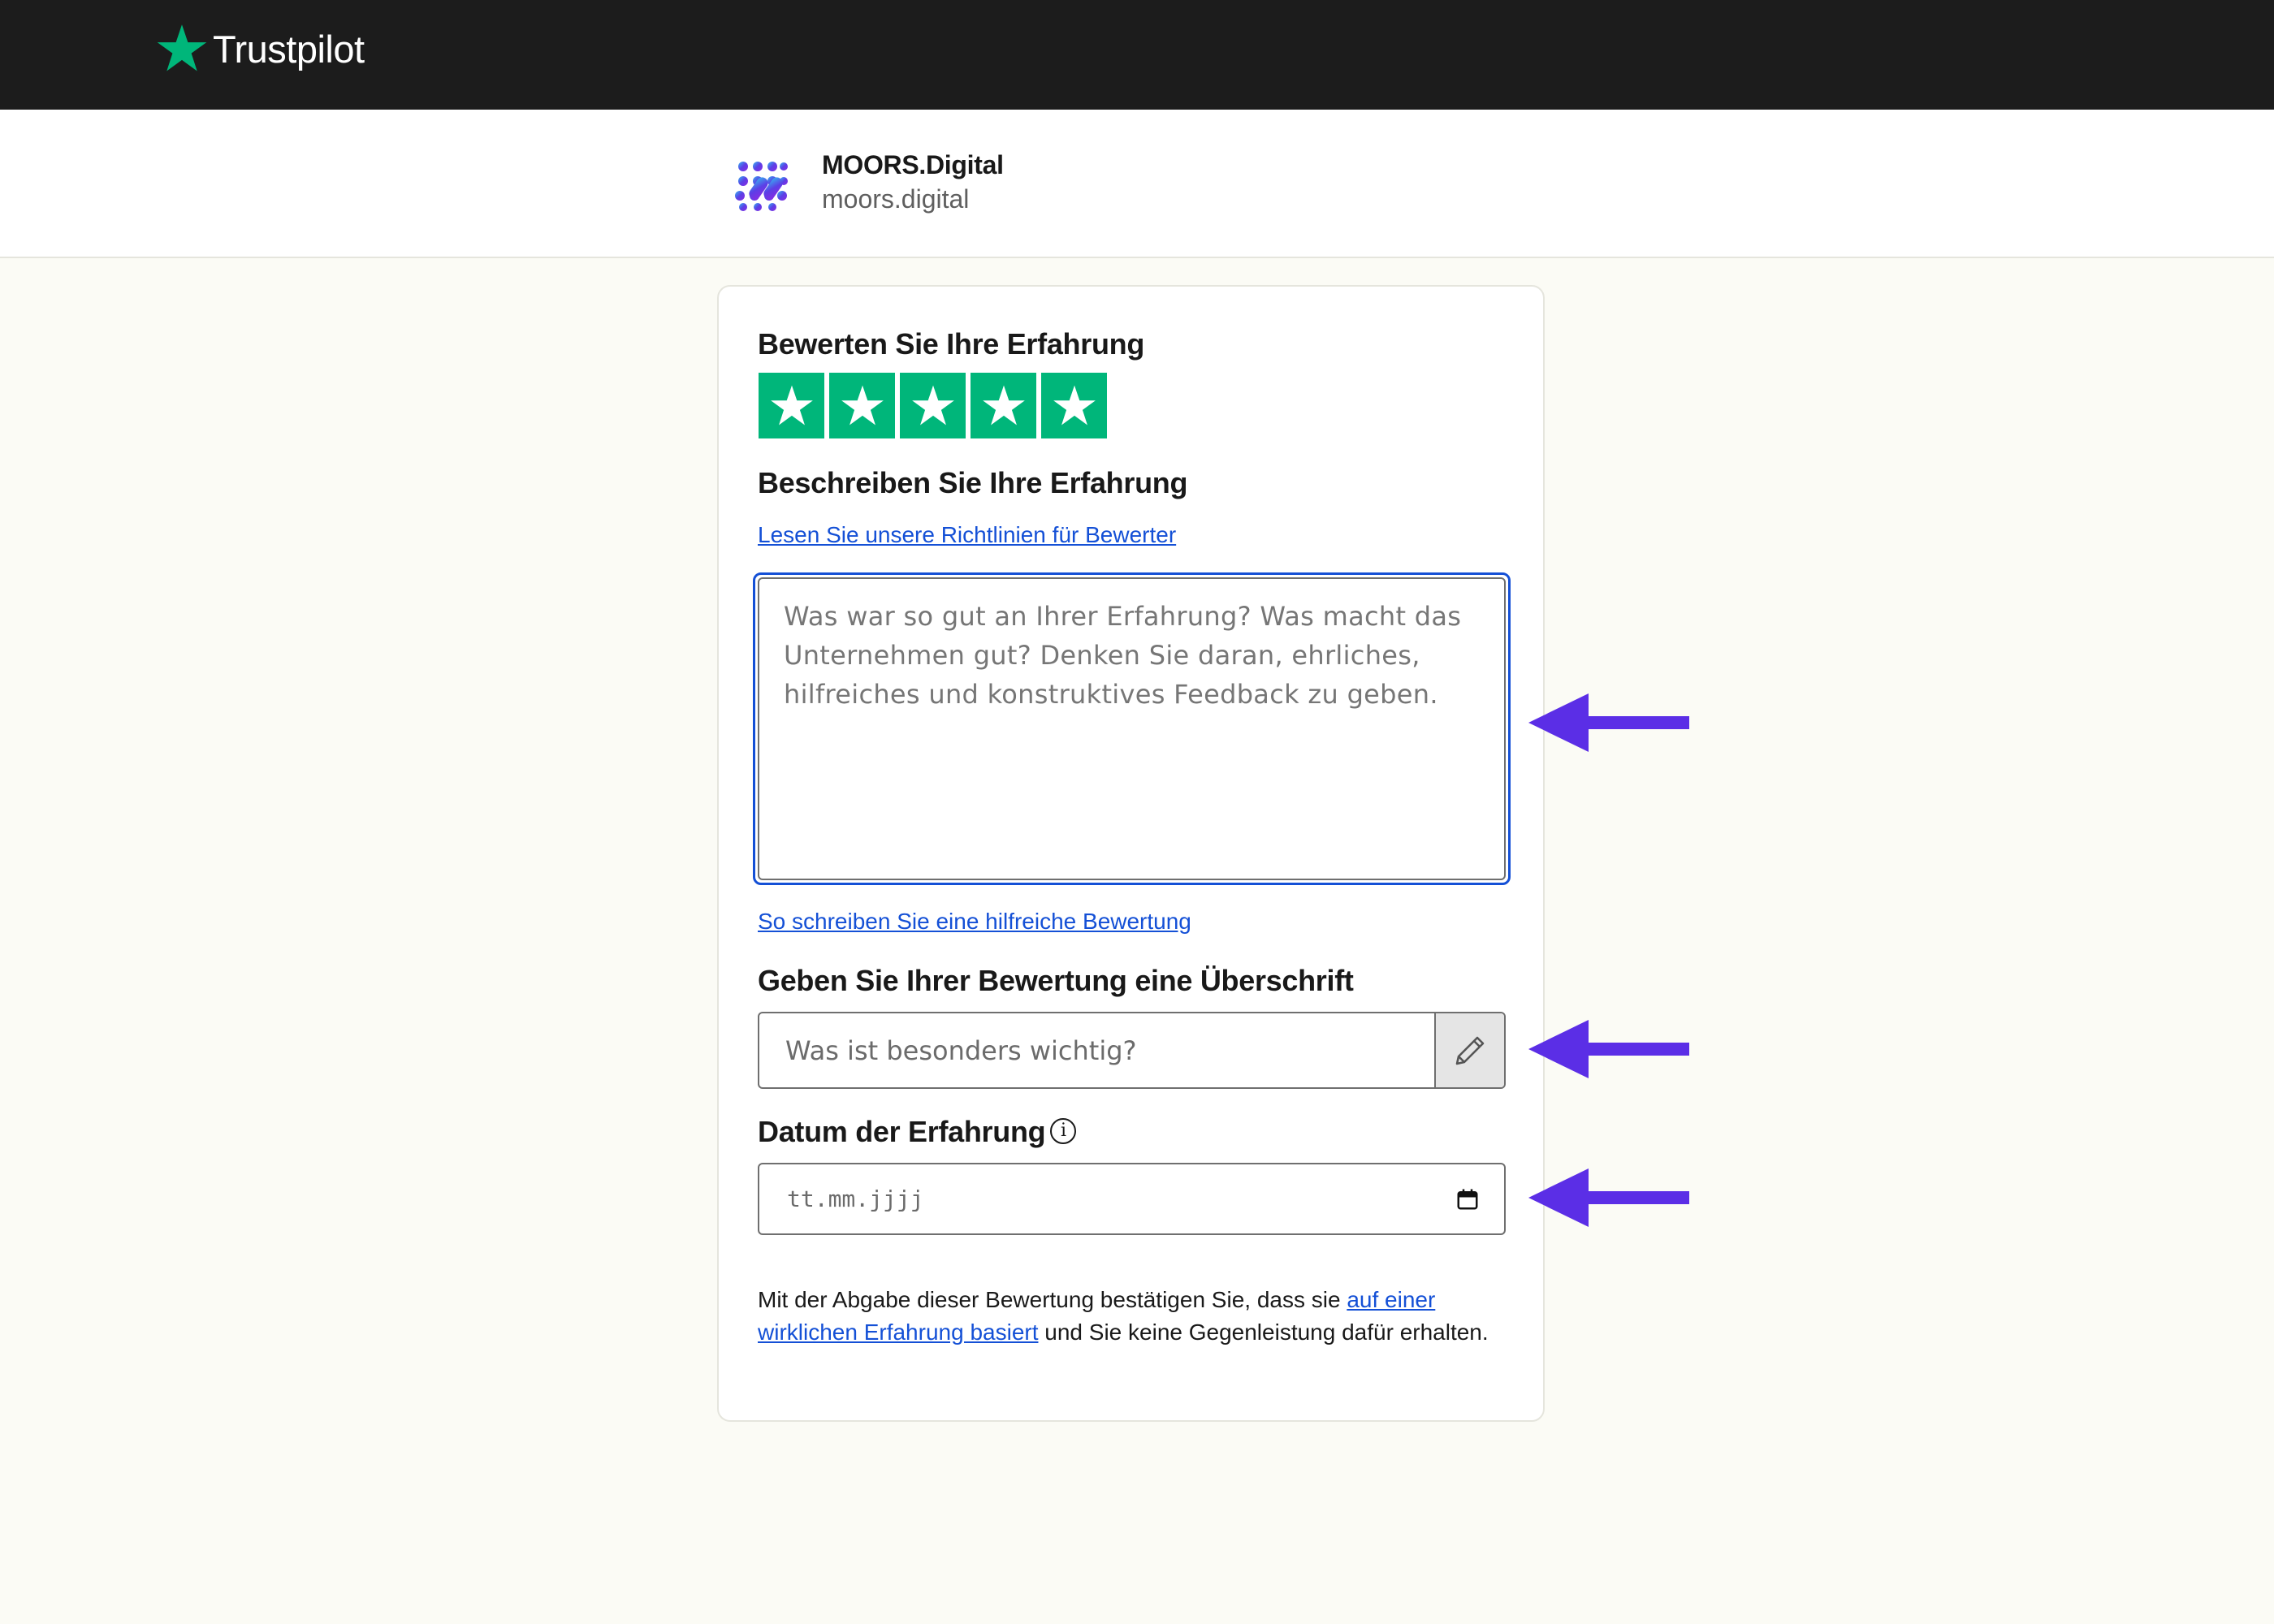  I want to click on pencil-button, so click(1469, 1050).